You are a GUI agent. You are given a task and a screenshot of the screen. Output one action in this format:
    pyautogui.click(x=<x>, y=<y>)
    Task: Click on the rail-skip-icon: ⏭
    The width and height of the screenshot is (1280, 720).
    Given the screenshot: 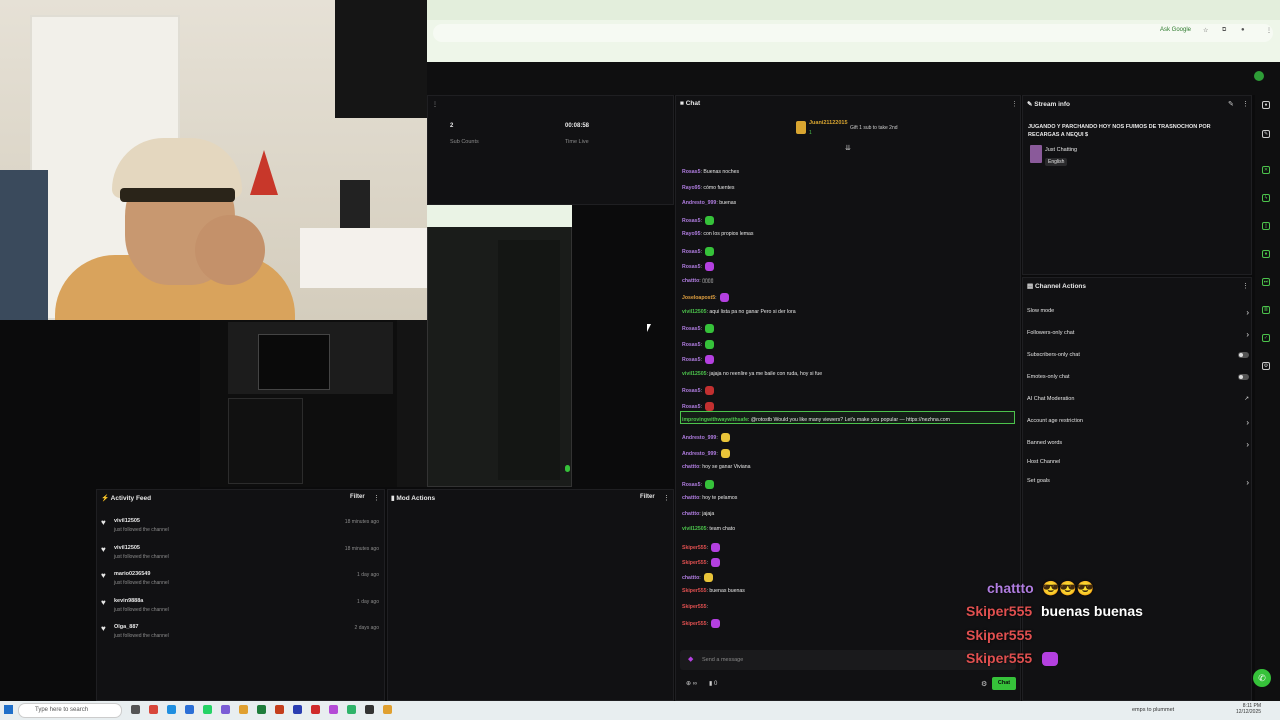 What is the action you would take?
    pyautogui.click(x=1266, y=282)
    